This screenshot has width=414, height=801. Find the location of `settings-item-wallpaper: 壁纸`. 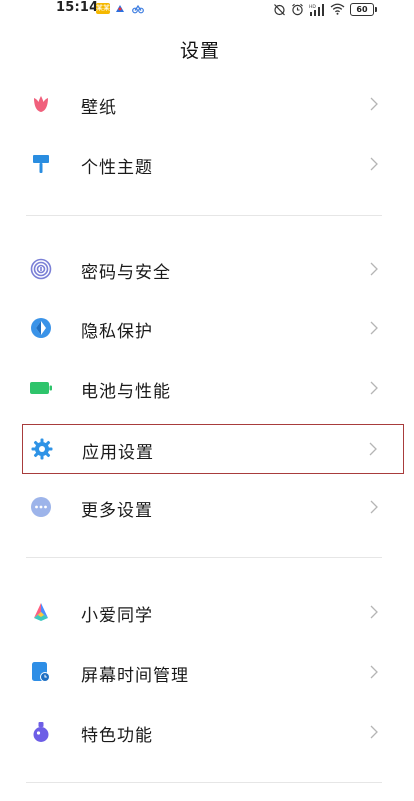

settings-item-wallpaper: 壁纸 is located at coordinates (213, 105).